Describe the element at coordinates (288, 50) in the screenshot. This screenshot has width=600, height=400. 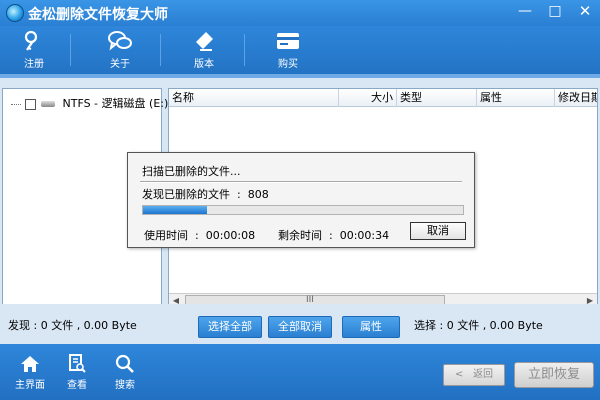
I see `buy-button: 购买` at that location.